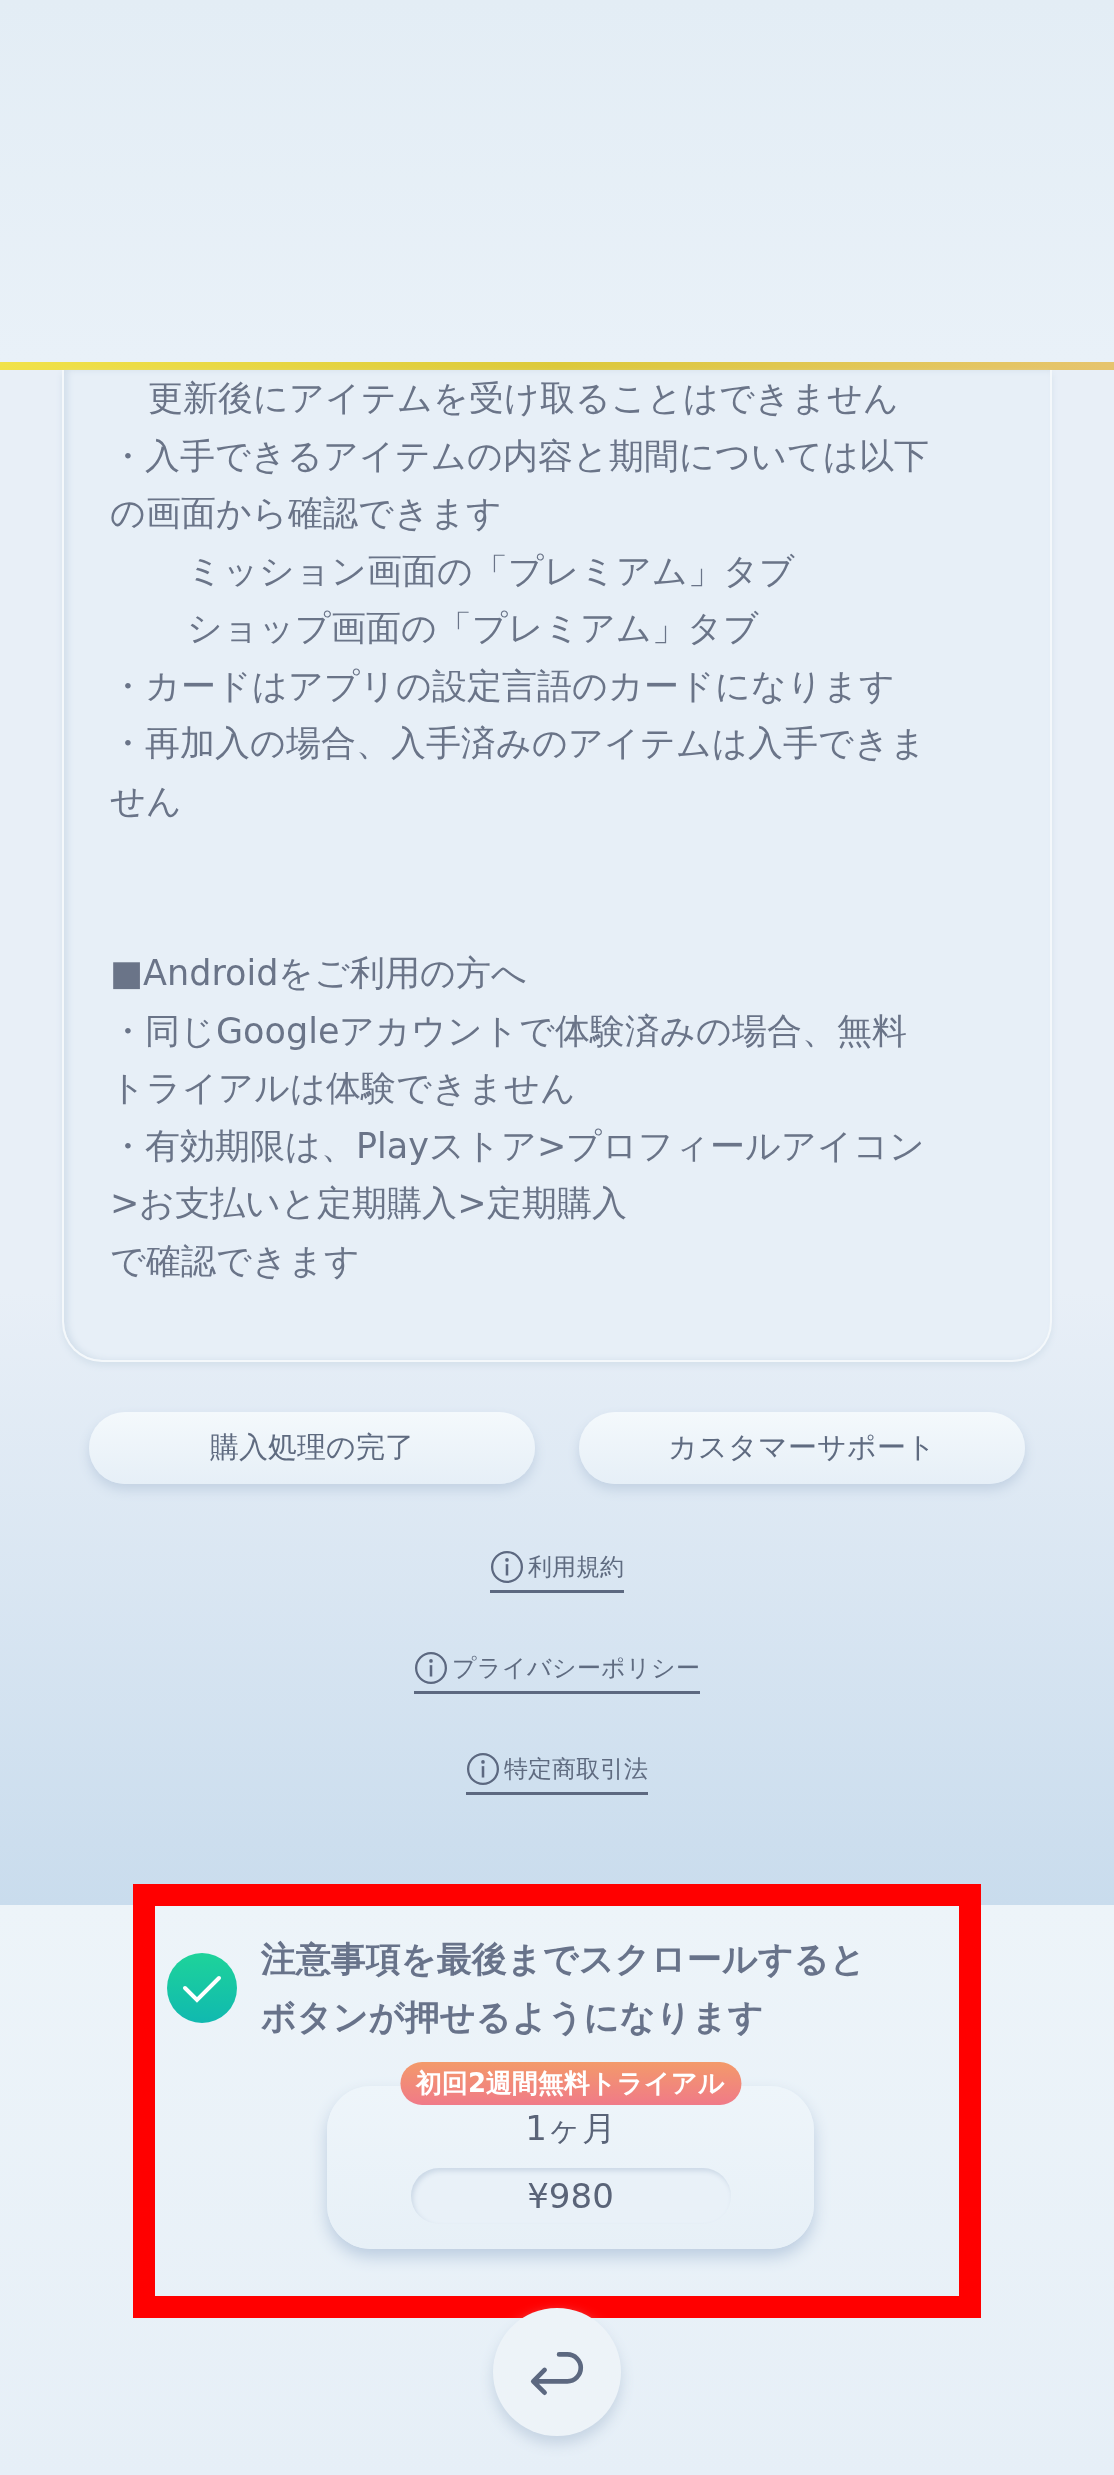 This screenshot has width=1114, height=2475. What do you see at coordinates (563, 1959) in the screenshot?
I see `notice-text: 注意事項を最後までスクロールすると` at bounding box center [563, 1959].